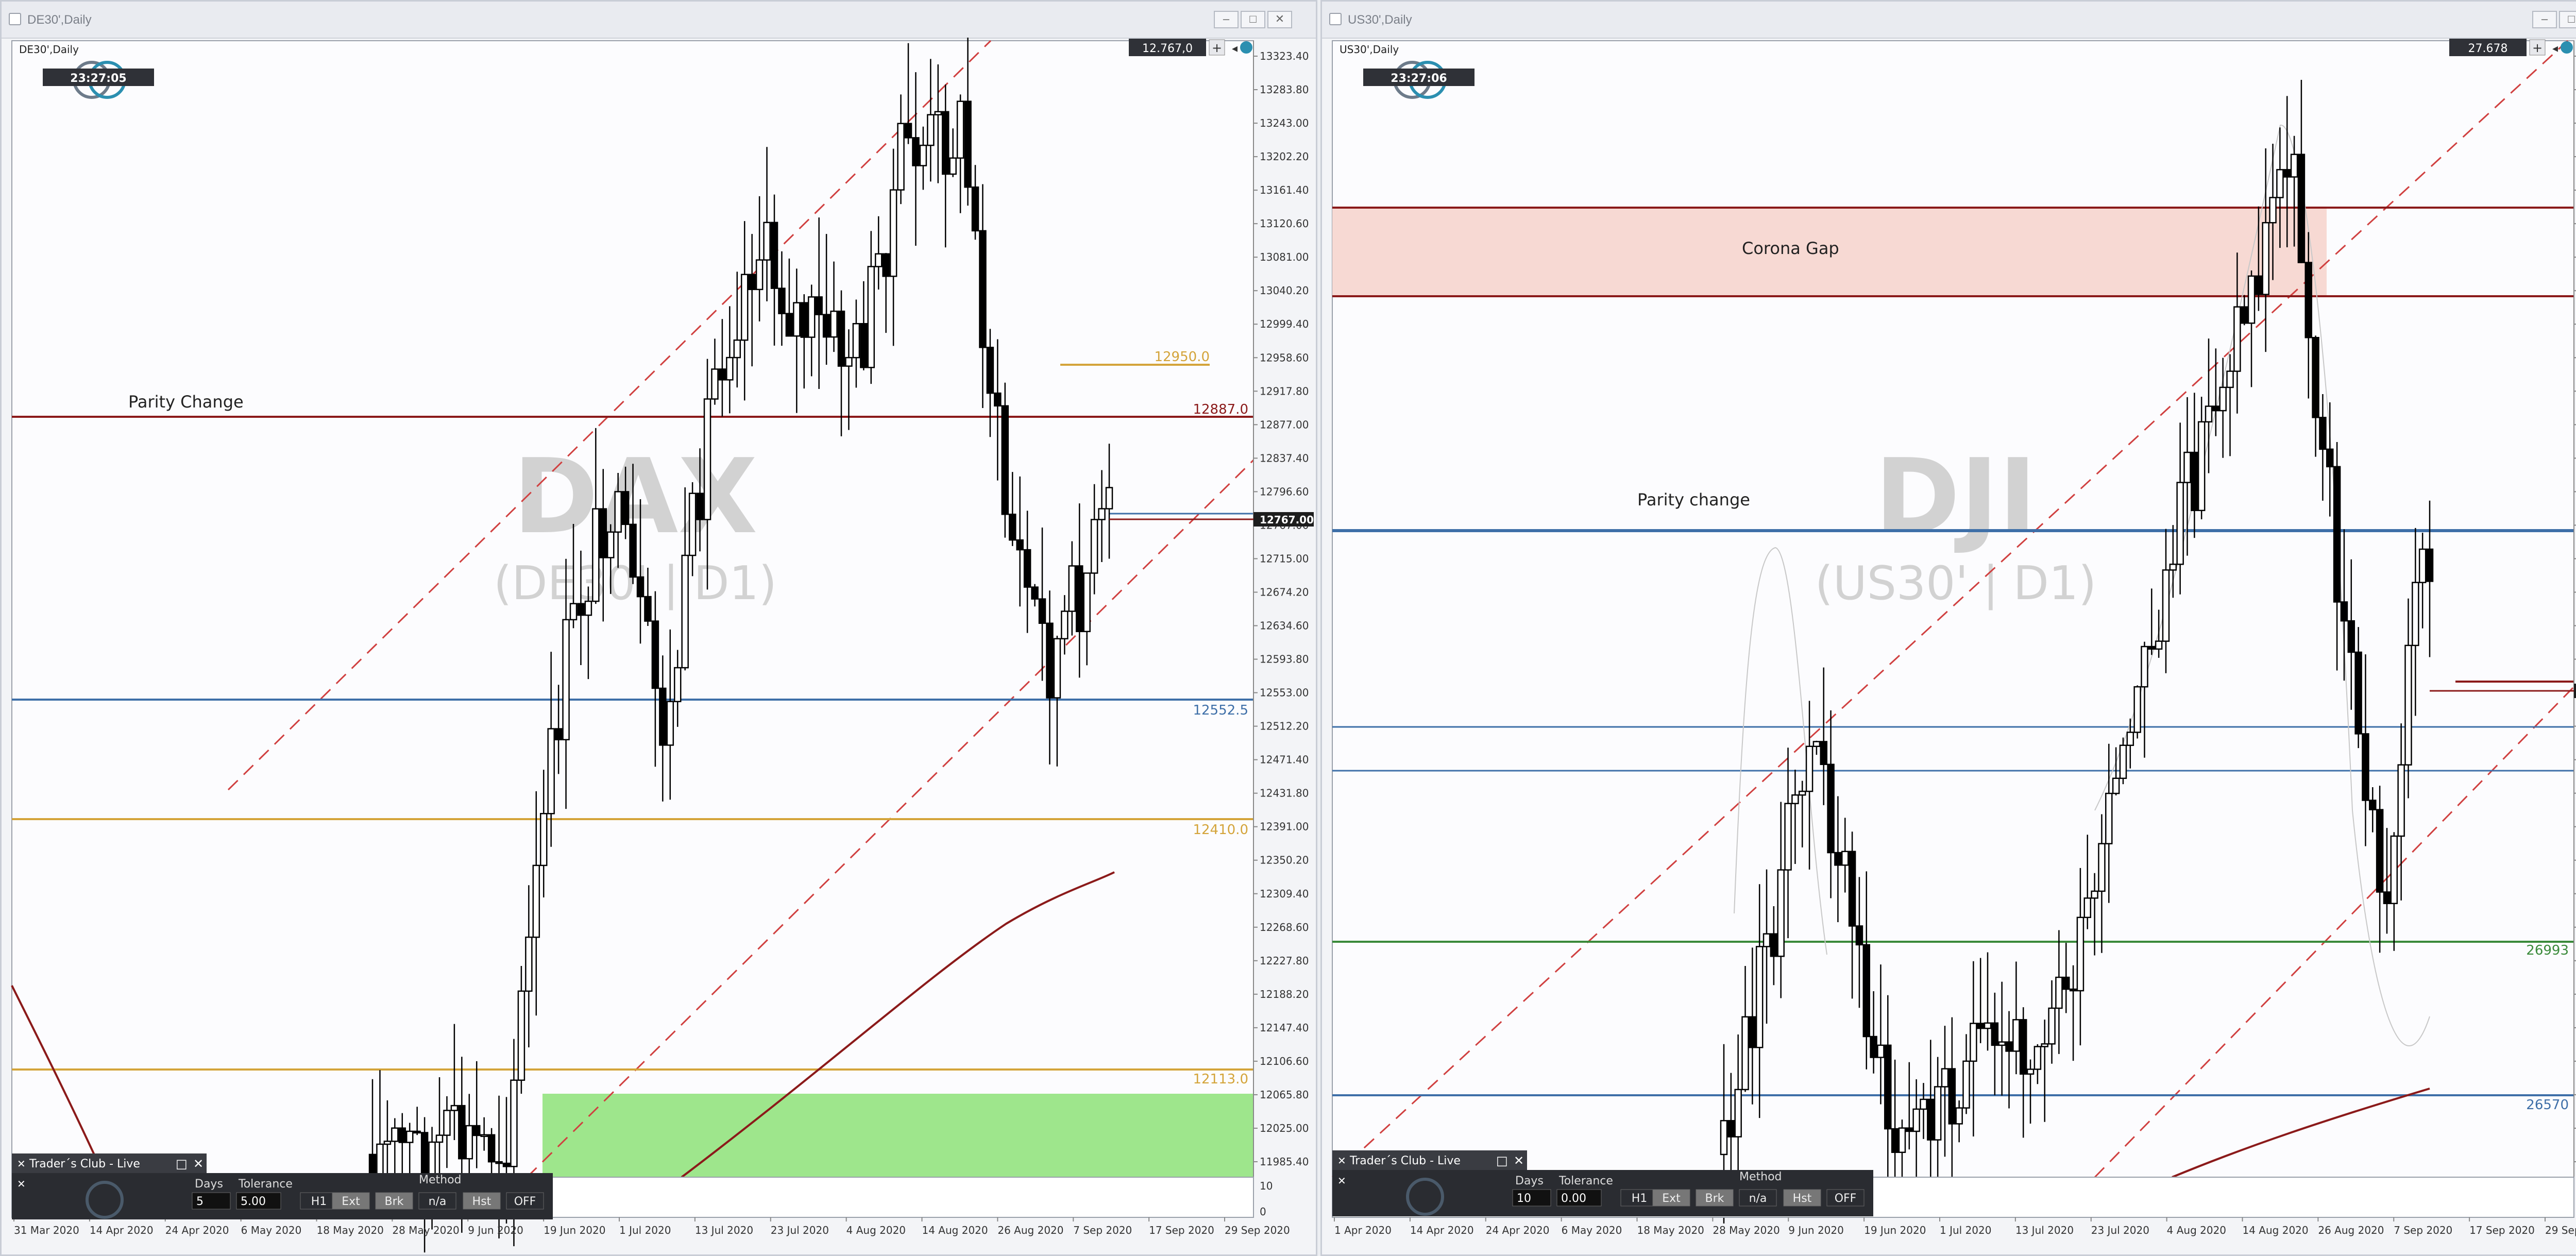  What do you see at coordinates (1266, 1186) in the screenshot?
I see `indicator-scale-top: 10` at bounding box center [1266, 1186].